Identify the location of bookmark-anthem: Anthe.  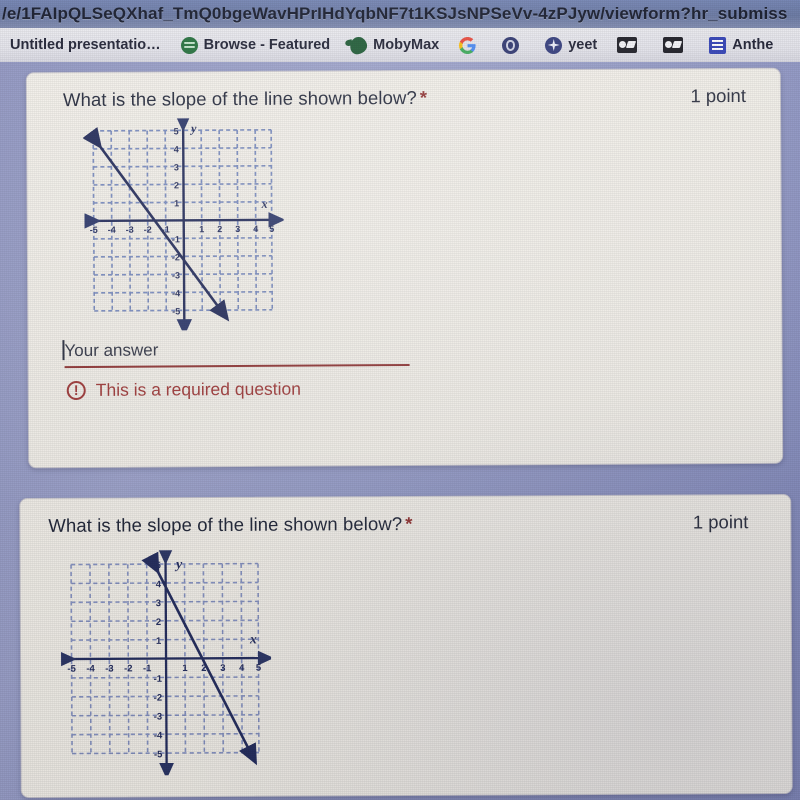
(741, 45).